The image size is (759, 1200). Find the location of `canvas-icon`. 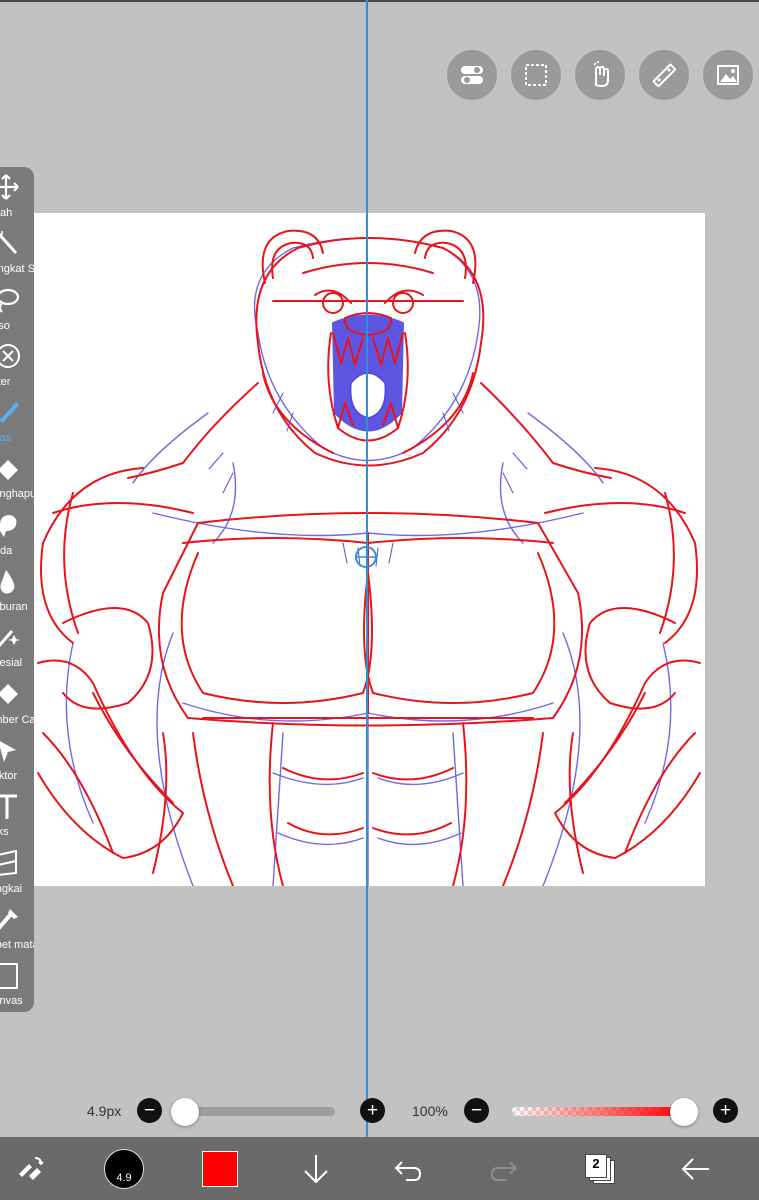

canvas-icon is located at coordinates (9, 976).